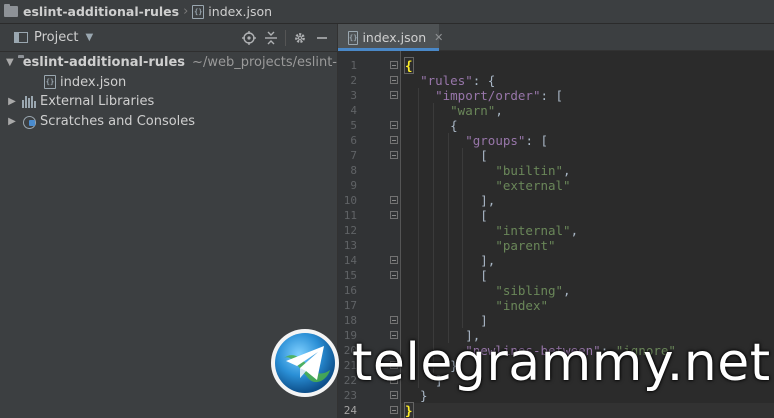 Image resolution: width=774 pixels, height=418 pixels. What do you see at coordinates (268, 63) in the screenshot?
I see `tree-root-path: ~/web_projects/eslint-a` at bounding box center [268, 63].